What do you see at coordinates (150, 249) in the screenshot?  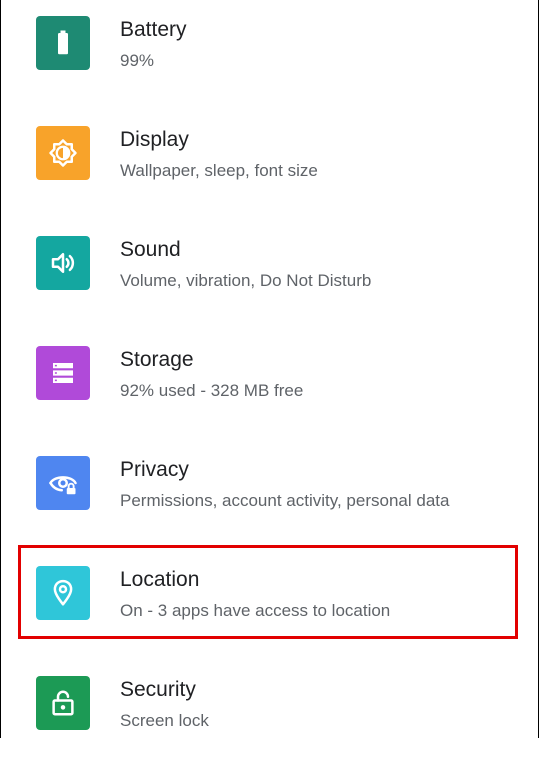 I see `settings-item-title: Sound` at bounding box center [150, 249].